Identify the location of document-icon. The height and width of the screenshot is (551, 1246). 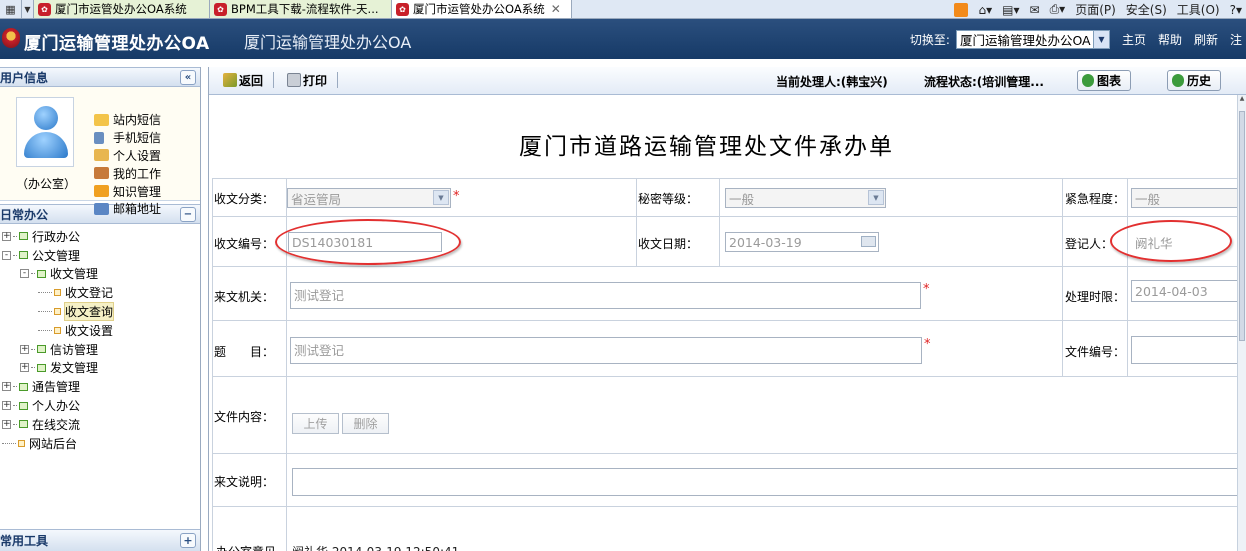
(57, 312).